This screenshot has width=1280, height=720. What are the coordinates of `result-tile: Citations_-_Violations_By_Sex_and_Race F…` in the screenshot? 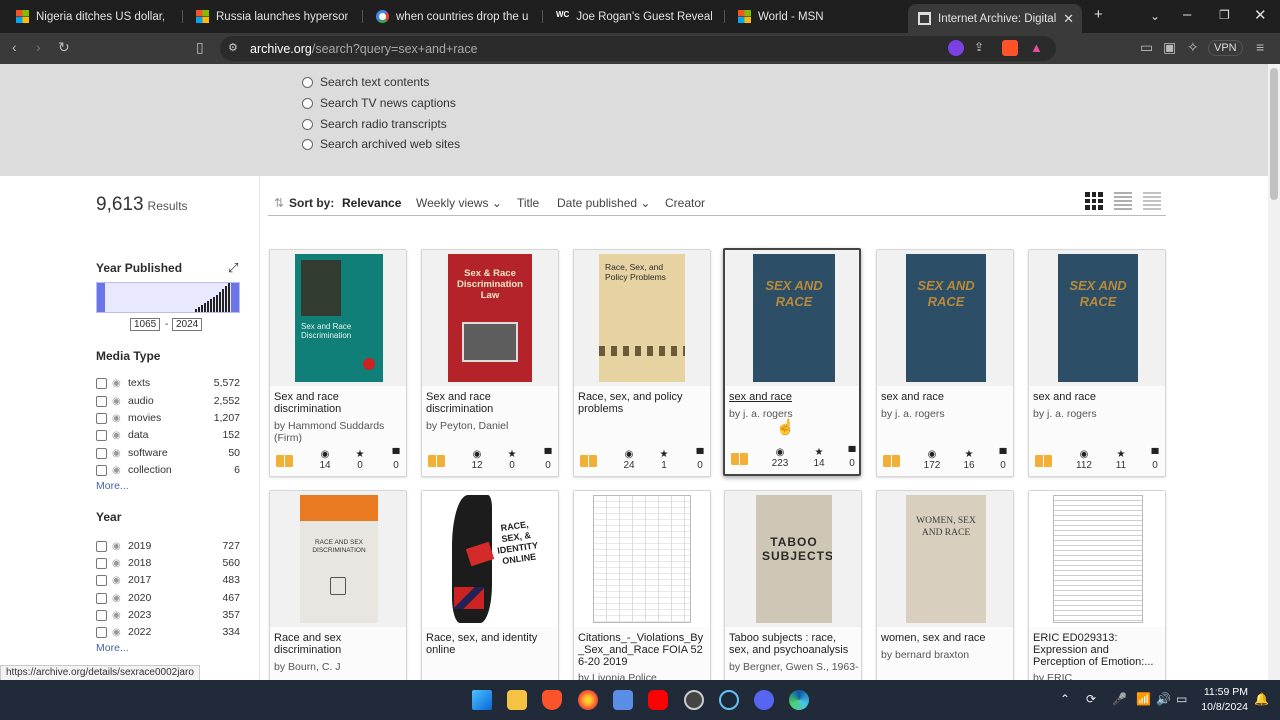 It's located at (642, 585).